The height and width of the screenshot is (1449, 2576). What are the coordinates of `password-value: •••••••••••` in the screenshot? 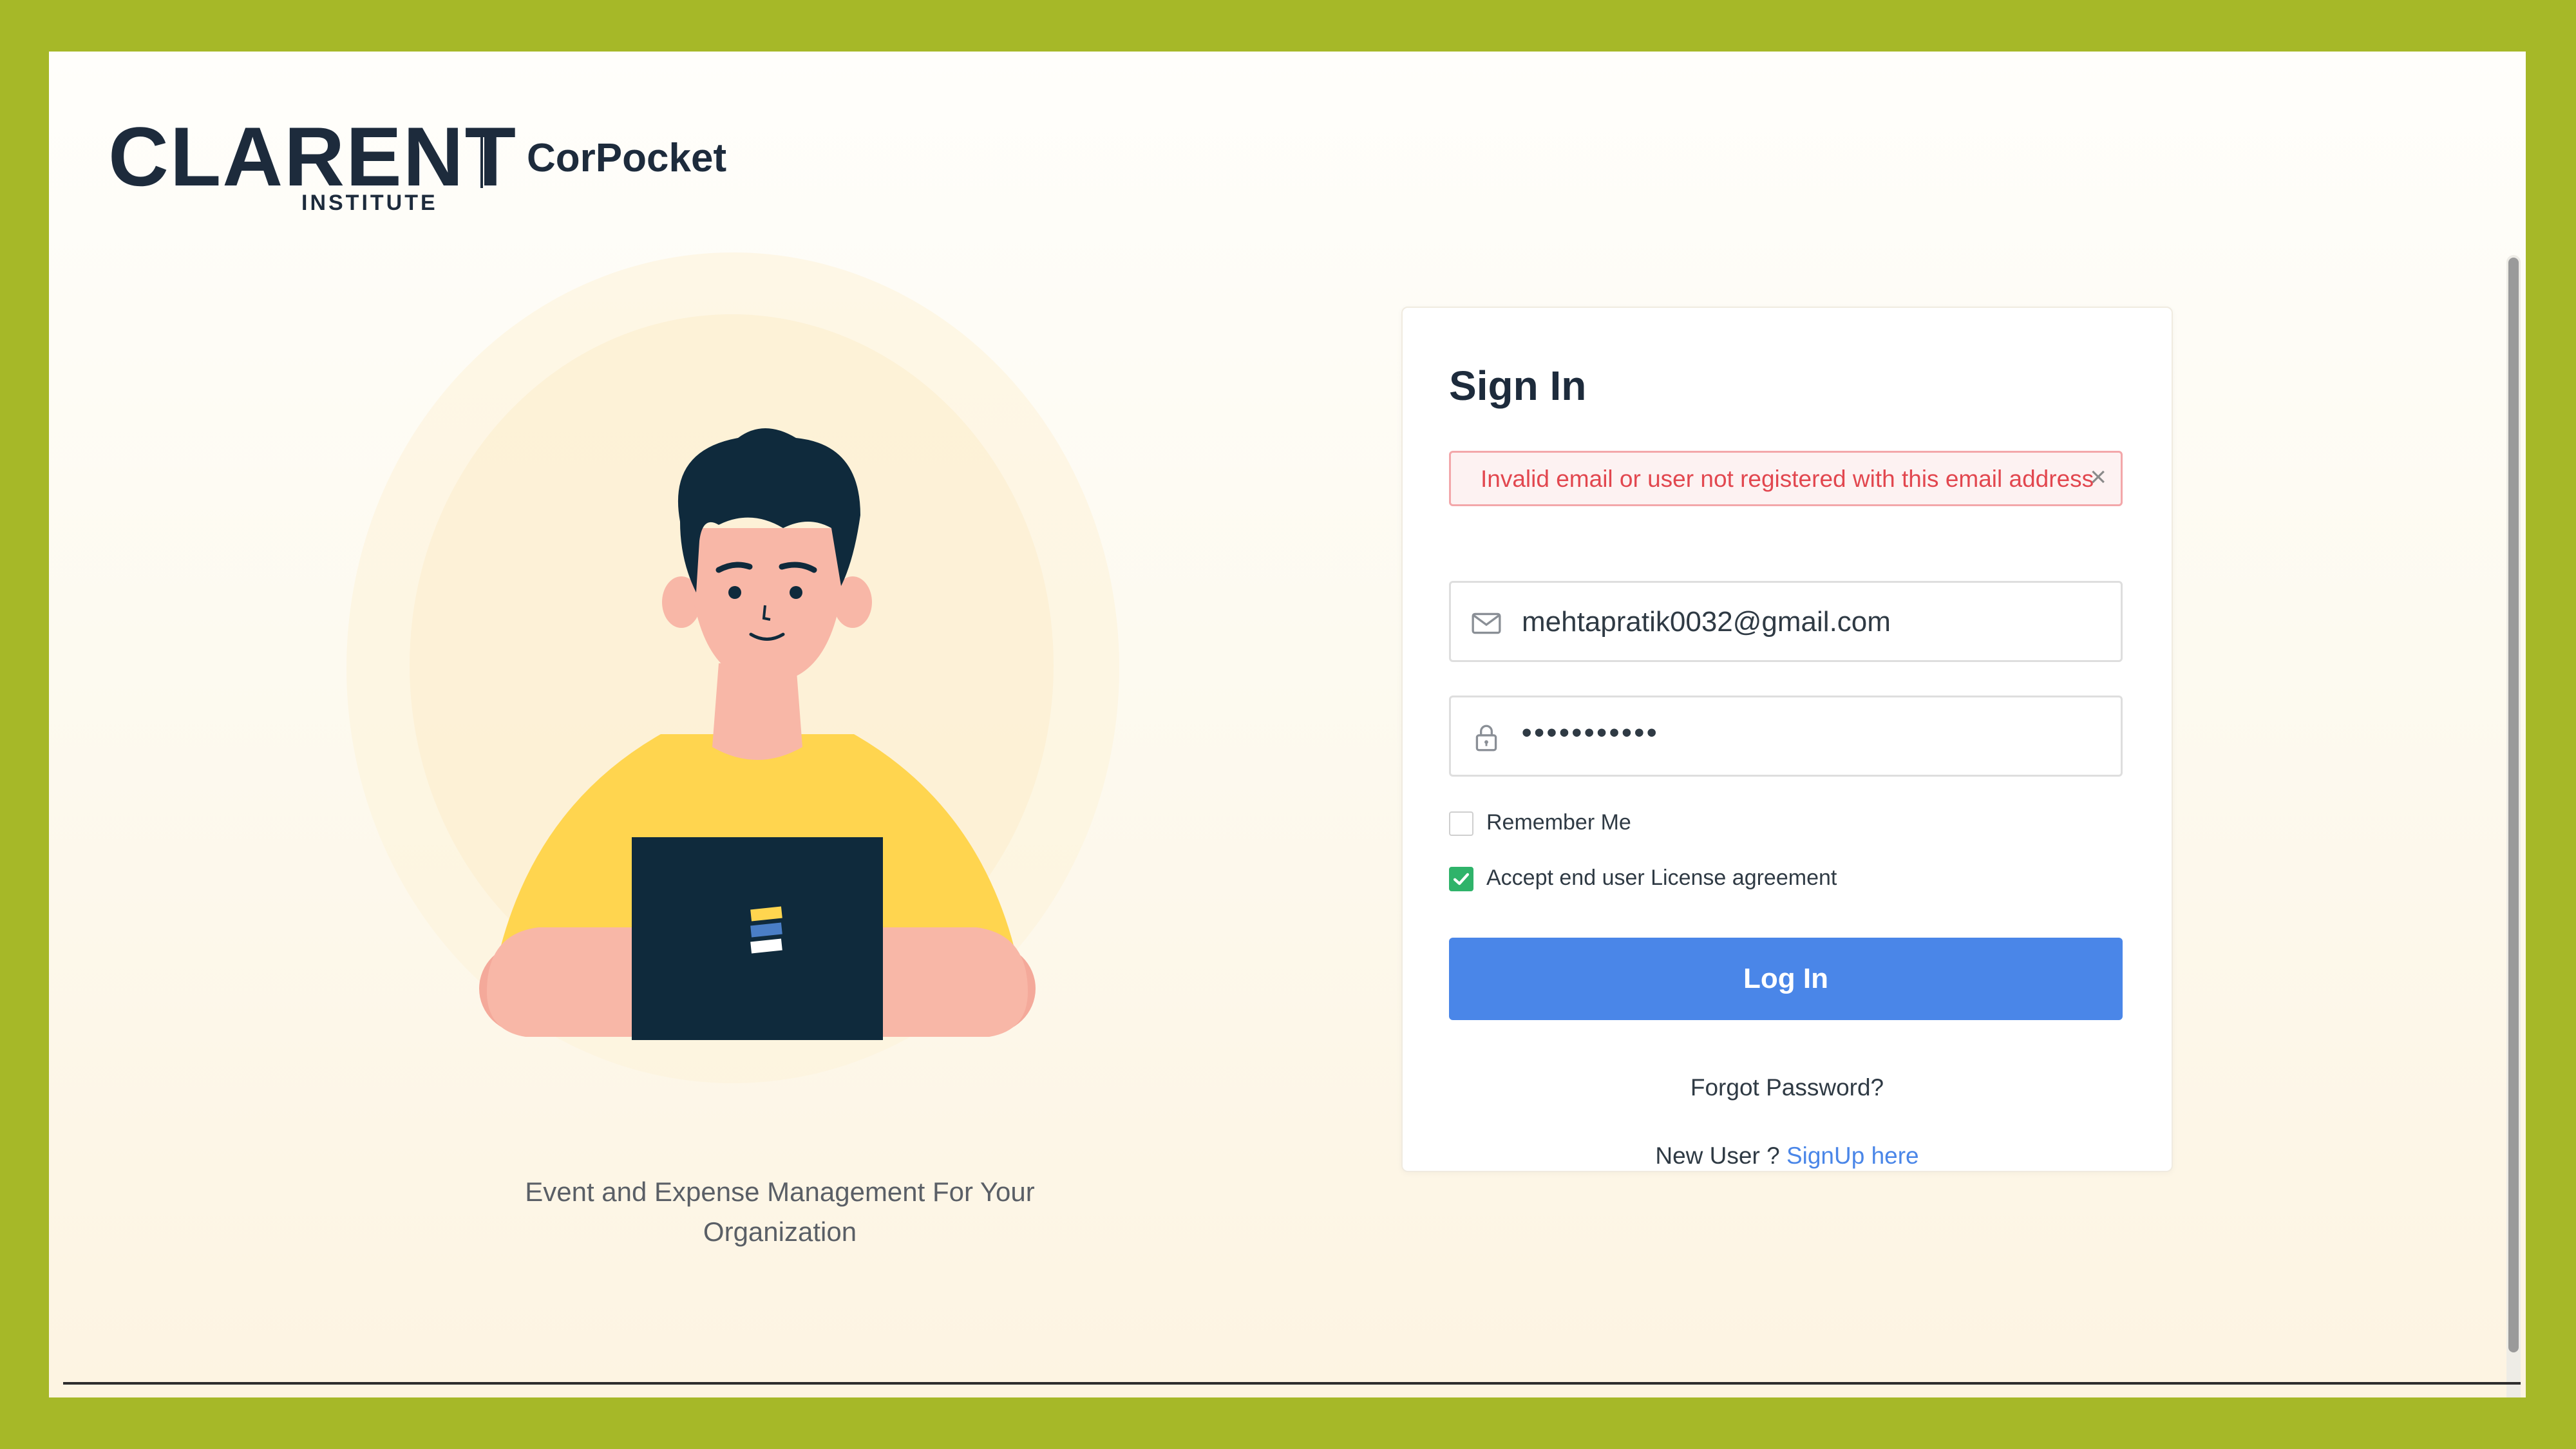 It's located at (1591, 732).